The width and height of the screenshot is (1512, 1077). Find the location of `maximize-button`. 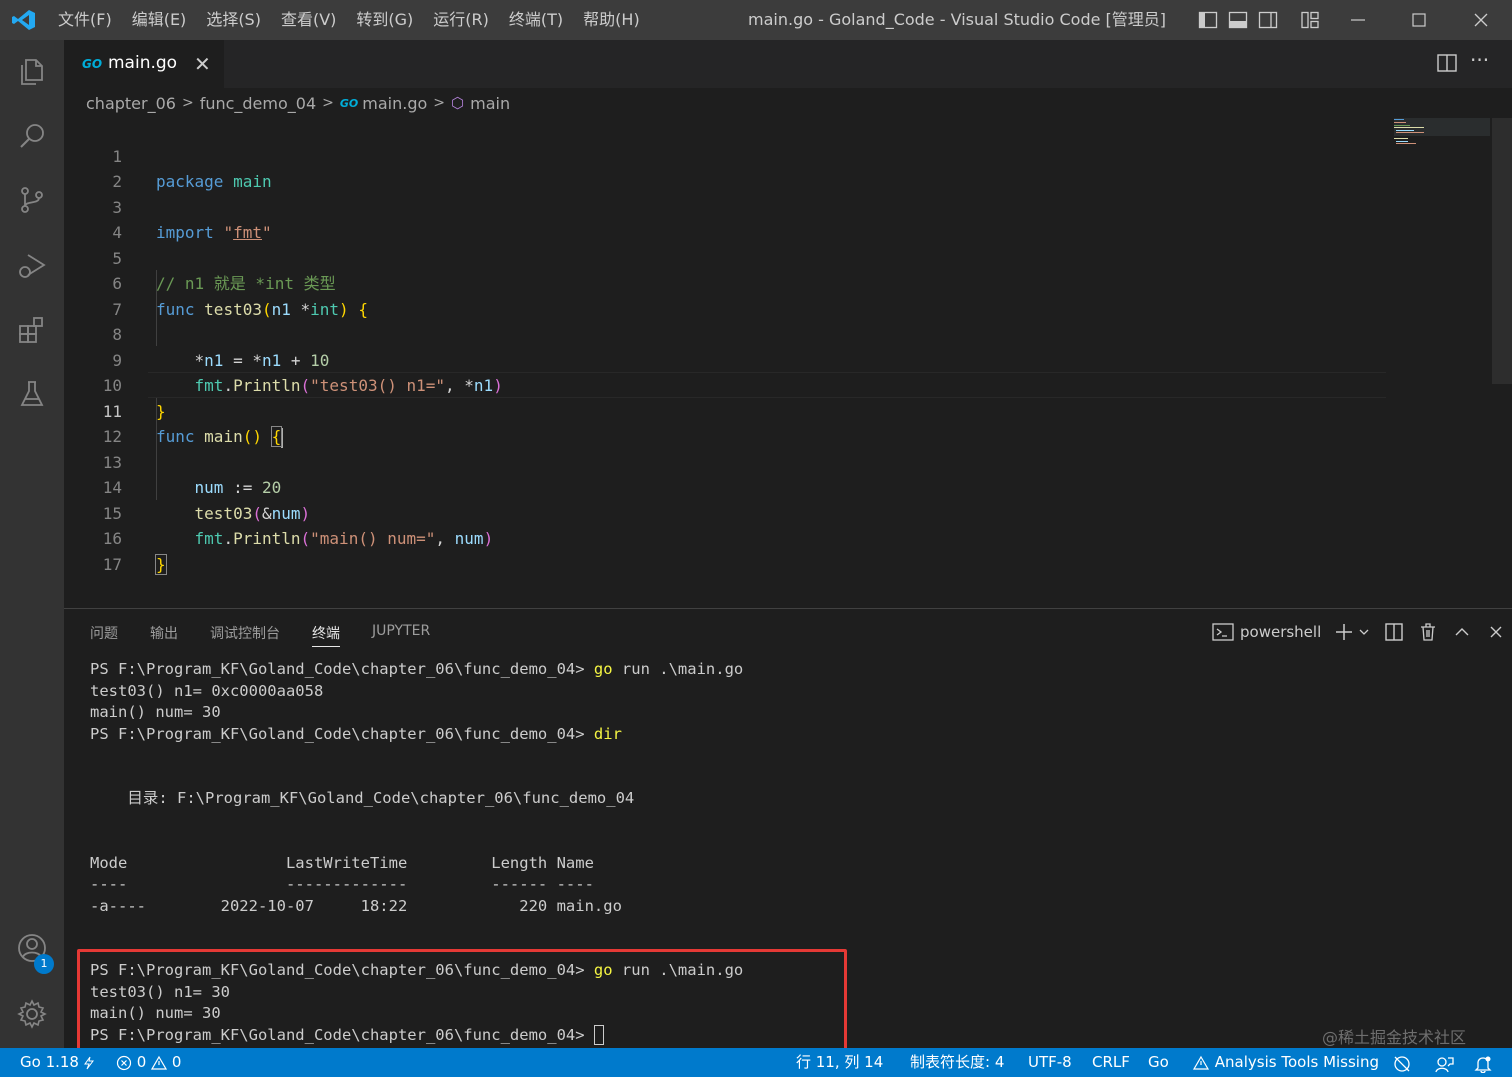

maximize-button is located at coordinates (1419, 20).